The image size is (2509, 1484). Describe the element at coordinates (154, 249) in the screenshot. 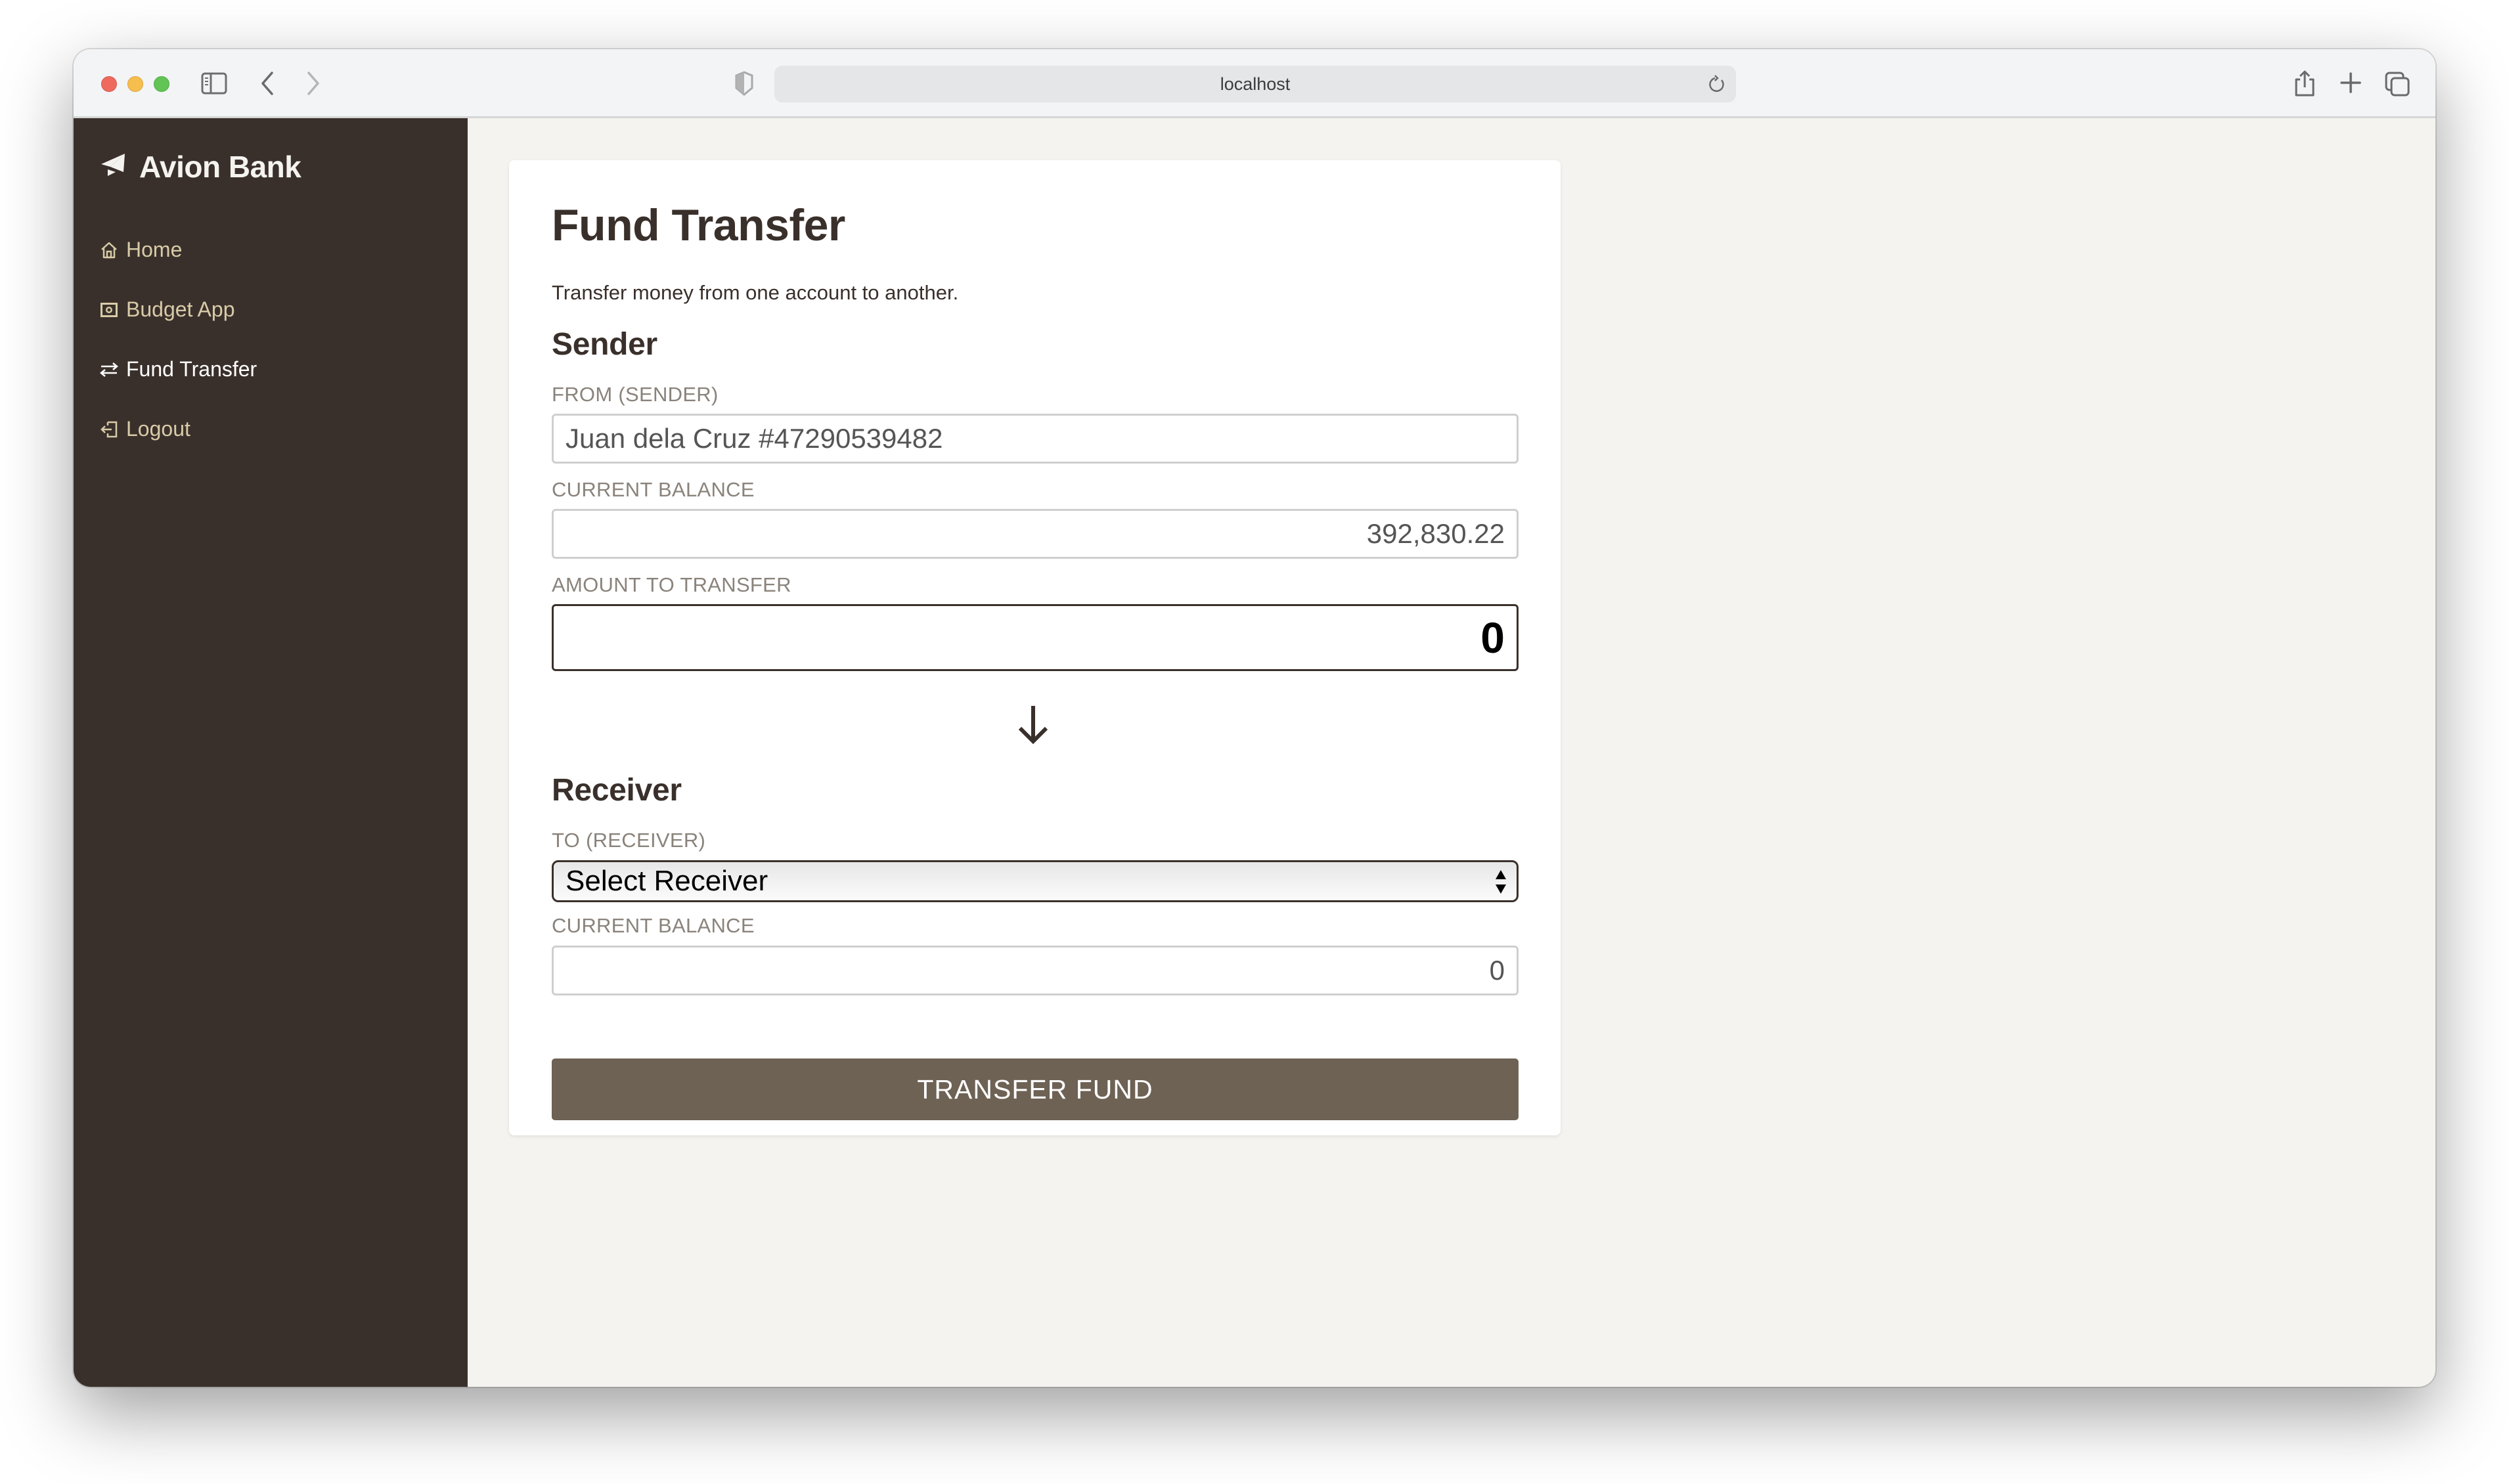

I see `sidebar-item-label: Home` at that location.